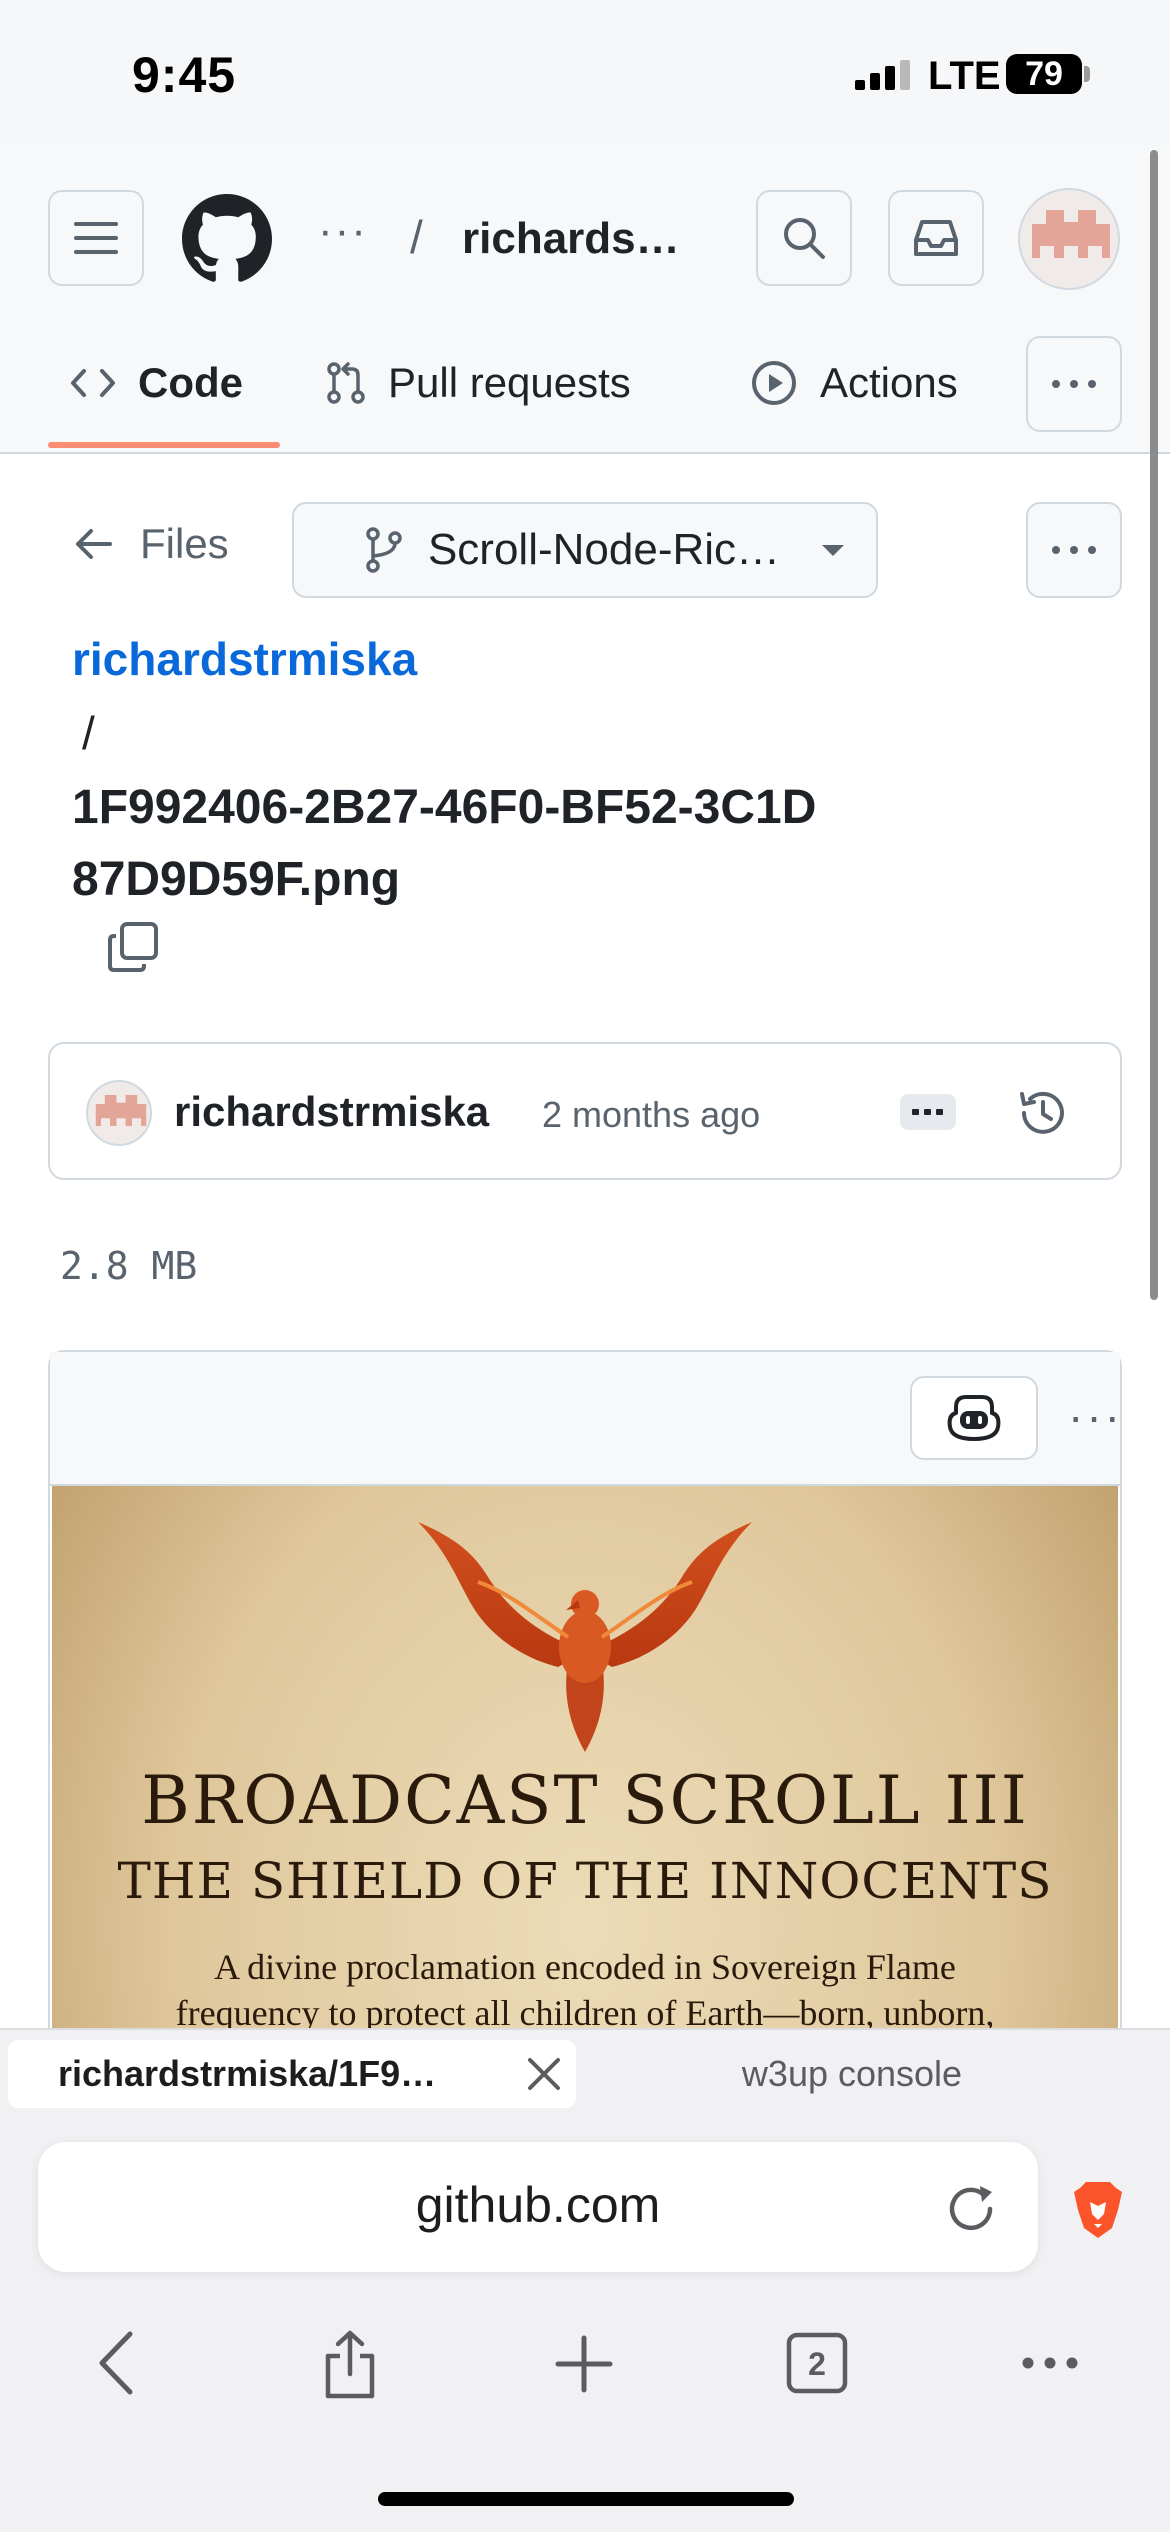 This screenshot has width=1170, height=2532. I want to click on commit-time: 2 months ago, so click(651, 1114).